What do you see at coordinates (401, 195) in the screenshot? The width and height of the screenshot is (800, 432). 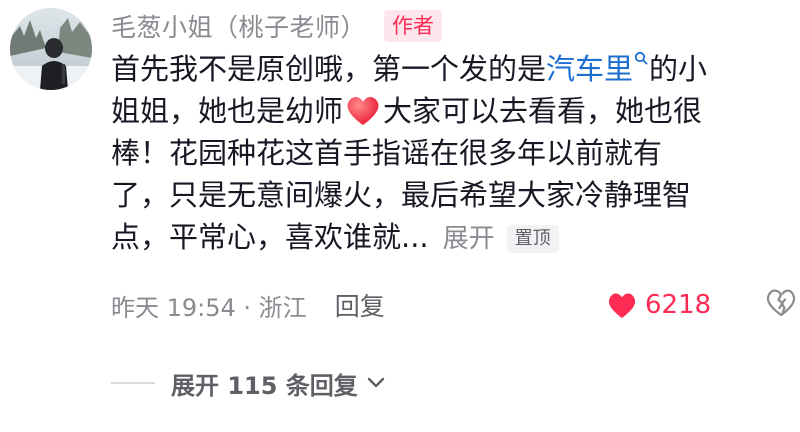 I see `comment-line-4: 了，只是无意间爆火，最后希望大家冷静理智` at bounding box center [401, 195].